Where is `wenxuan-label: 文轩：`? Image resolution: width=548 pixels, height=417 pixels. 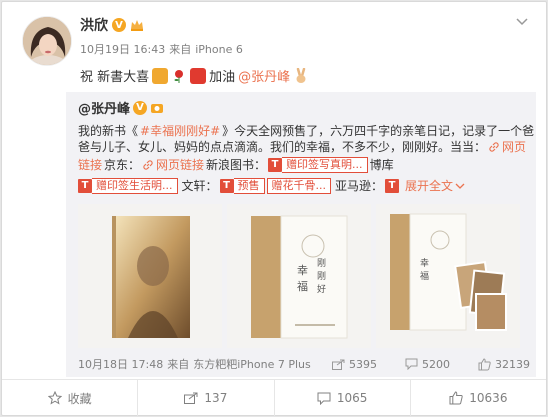
wenxuan-label: 文轩： is located at coordinates (199, 186).